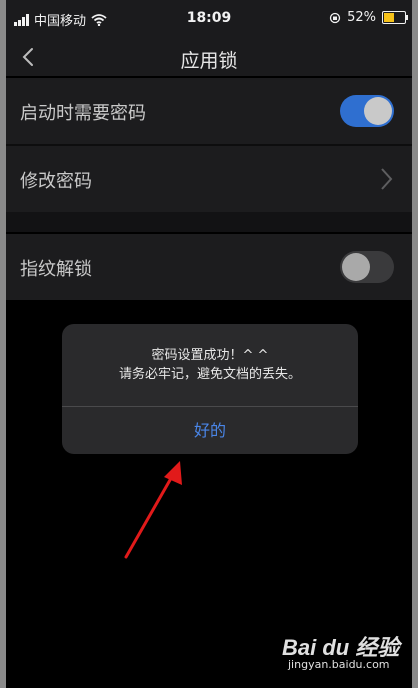  What do you see at coordinates (210, 365) in the screenshot?
I see `alert-message: 密码设置成功！^ ^ 请务必牢记，避免文档的丢失。` at bounding box center [210, 365].